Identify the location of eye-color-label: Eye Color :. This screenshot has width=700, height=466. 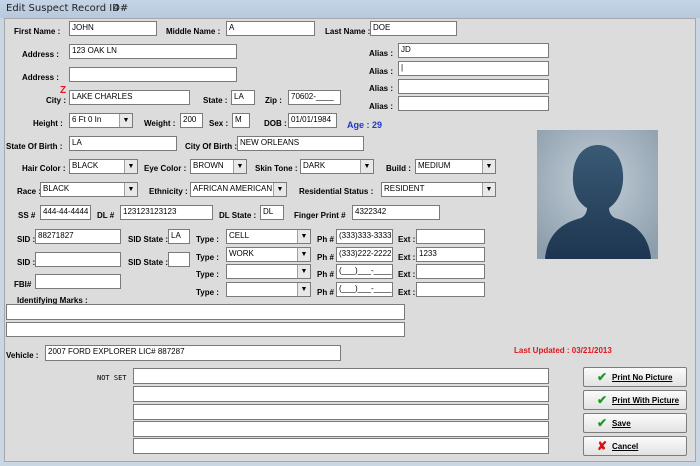
(165, 168).